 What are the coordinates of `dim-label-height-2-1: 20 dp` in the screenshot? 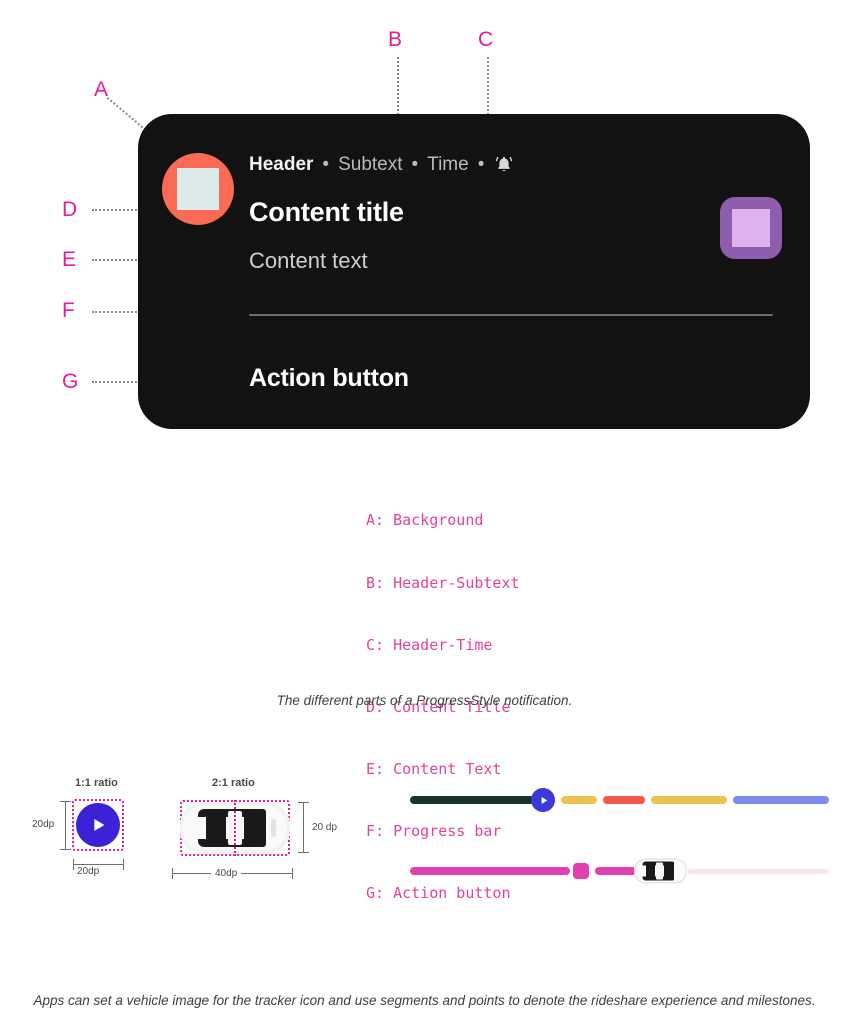 It's located at (325, 827).